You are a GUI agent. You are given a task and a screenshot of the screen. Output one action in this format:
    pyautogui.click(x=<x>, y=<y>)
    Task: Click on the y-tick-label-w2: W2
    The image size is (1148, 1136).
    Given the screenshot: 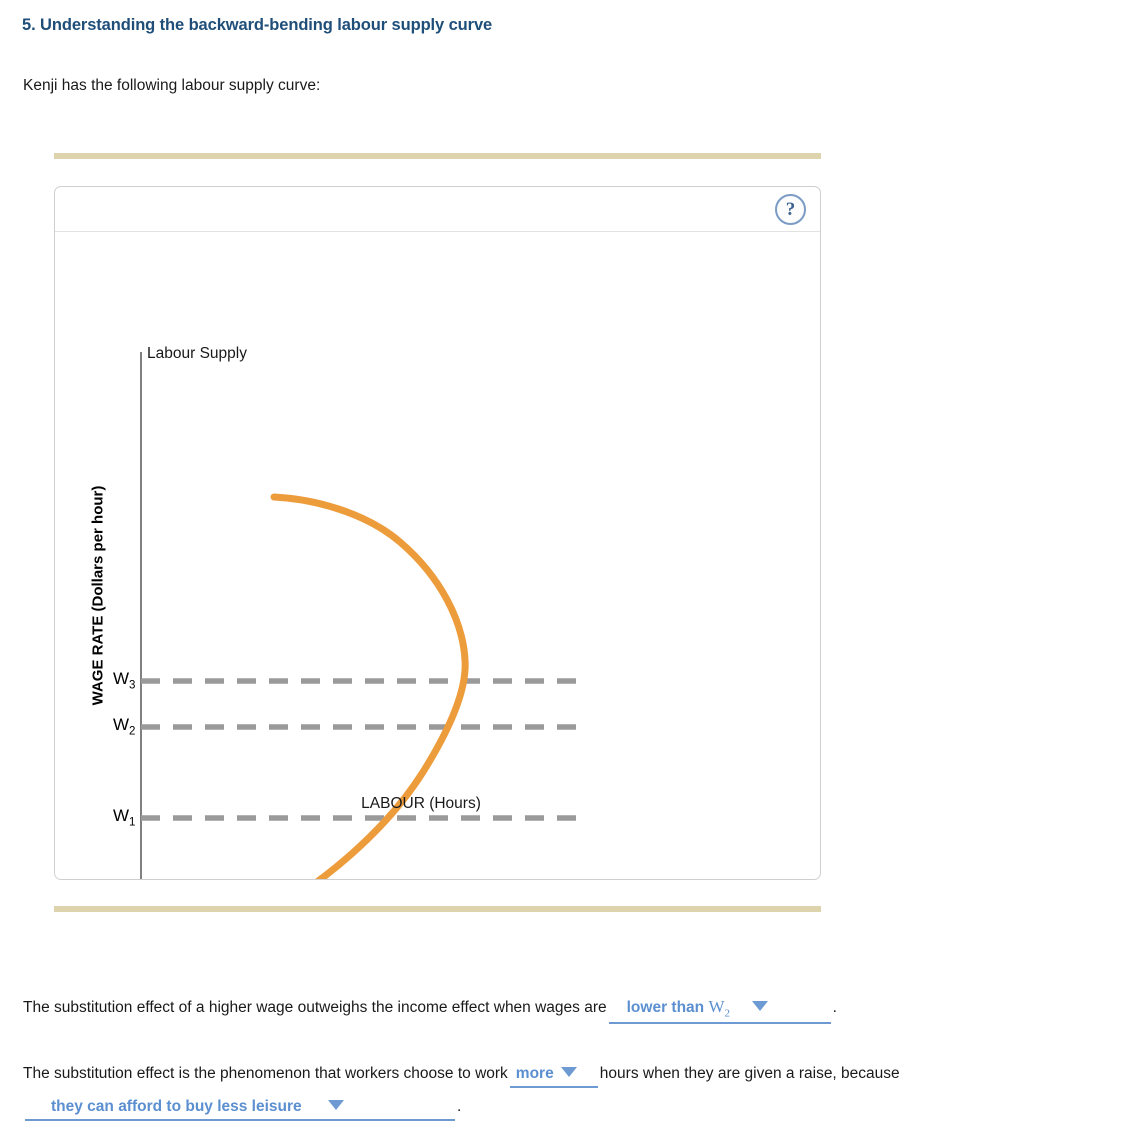 What is the action you would take?
    pyautogui.click(x=124, y=726)
    